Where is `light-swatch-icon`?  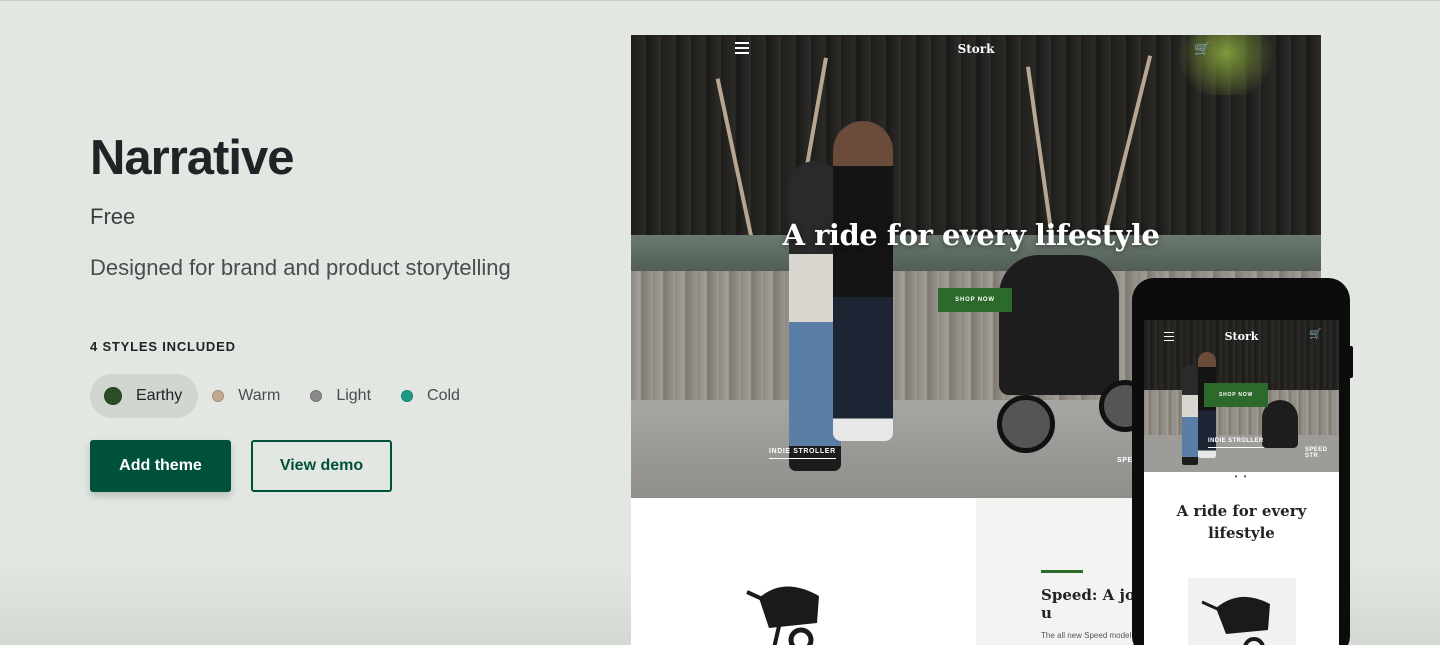
light-swatch-icon is located at coordinates (316, 396).